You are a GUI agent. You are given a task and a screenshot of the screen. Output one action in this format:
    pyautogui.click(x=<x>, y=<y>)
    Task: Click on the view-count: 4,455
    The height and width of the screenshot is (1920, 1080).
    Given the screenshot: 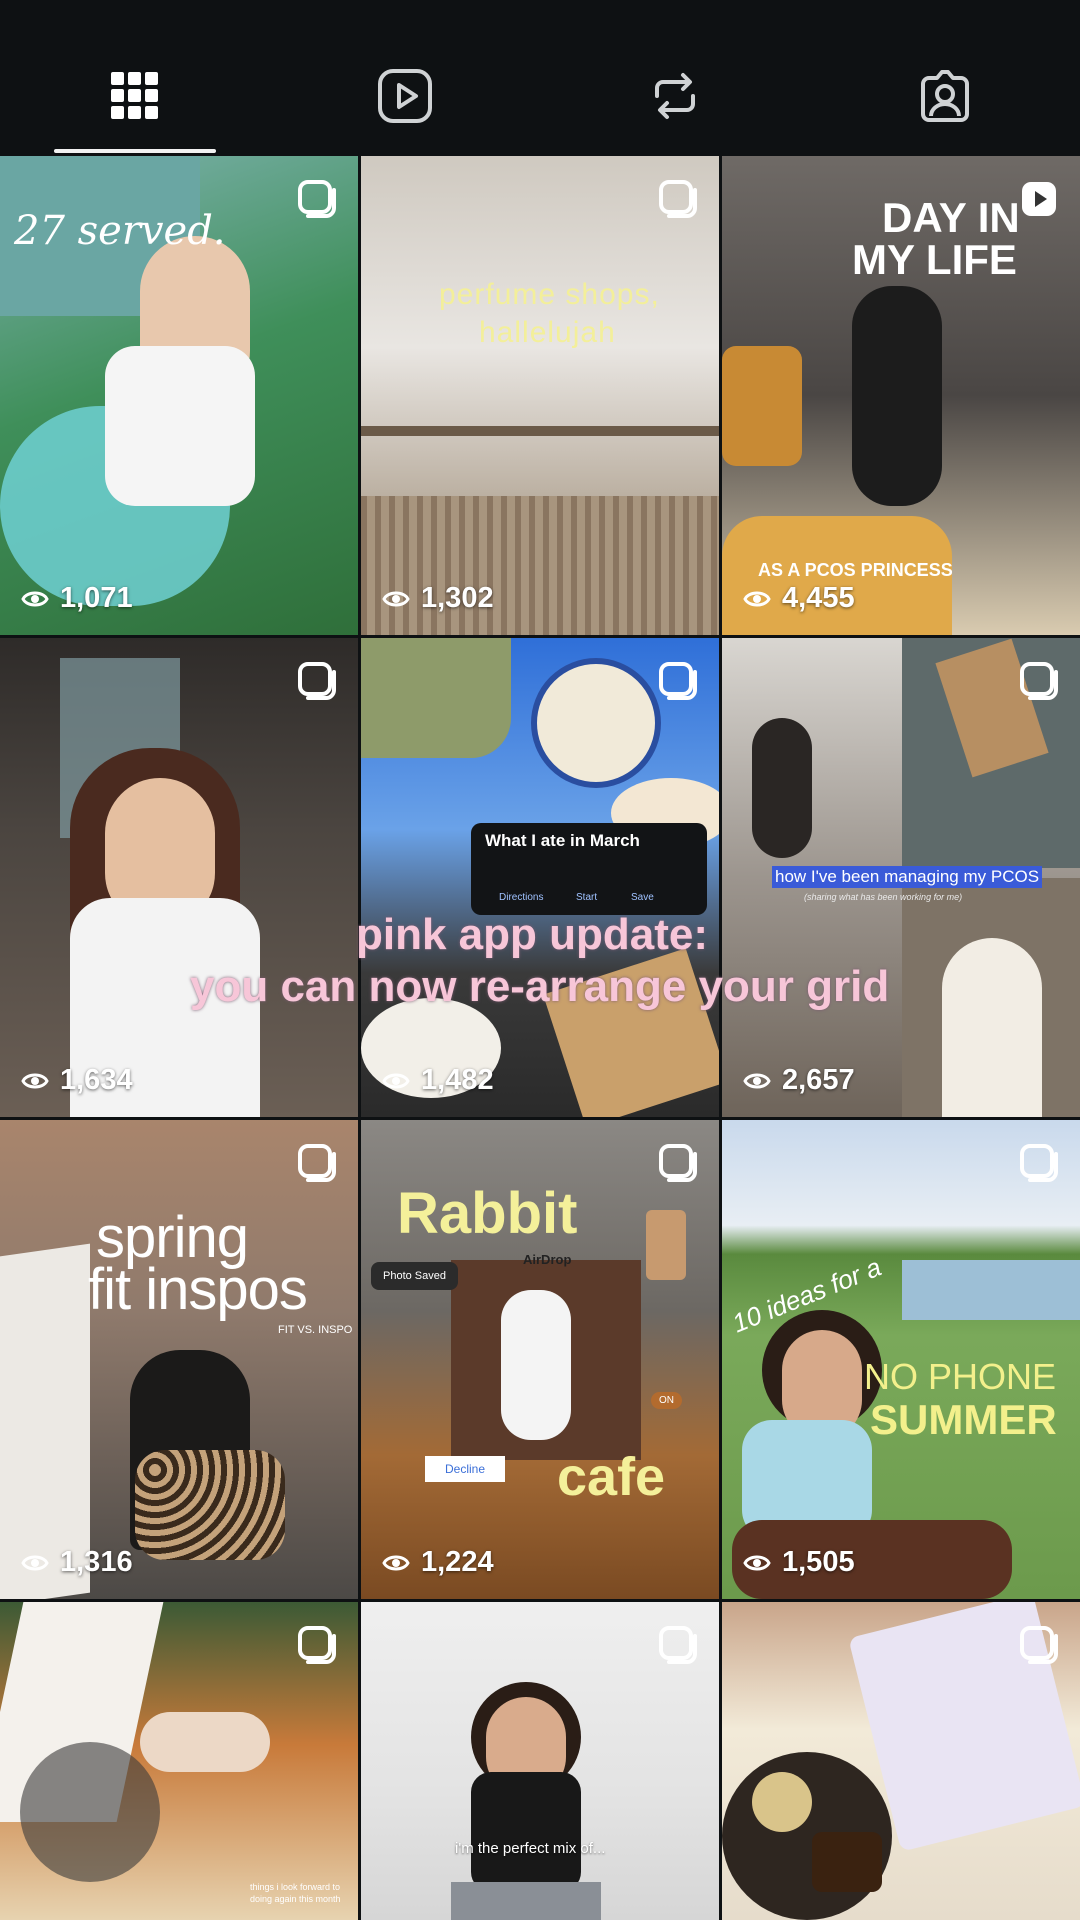 What is the action you would take?
    pyautogui.click(x=798, y=598)
    